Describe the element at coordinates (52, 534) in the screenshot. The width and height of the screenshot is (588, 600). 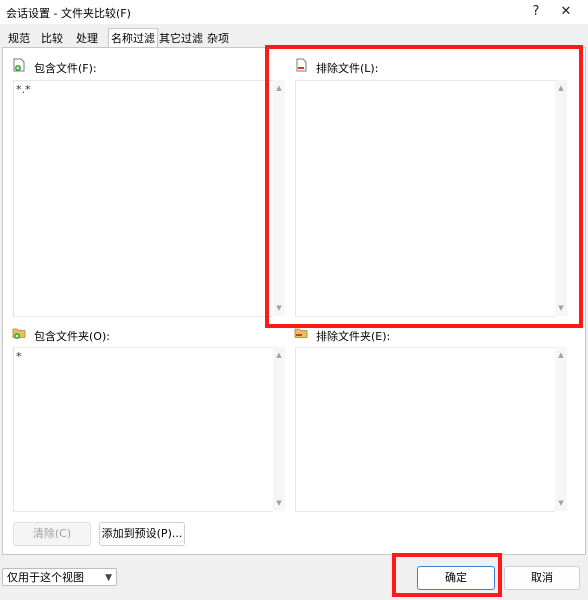
I see `clear-button: 清除(C)` at that location.